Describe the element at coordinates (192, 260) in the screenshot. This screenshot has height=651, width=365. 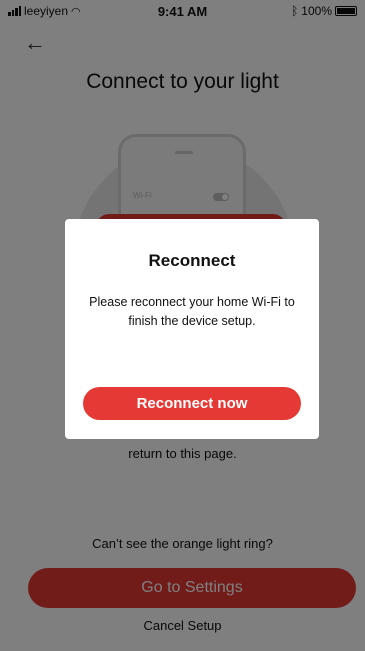
I see `dialog-title: Reconnect` at that location.